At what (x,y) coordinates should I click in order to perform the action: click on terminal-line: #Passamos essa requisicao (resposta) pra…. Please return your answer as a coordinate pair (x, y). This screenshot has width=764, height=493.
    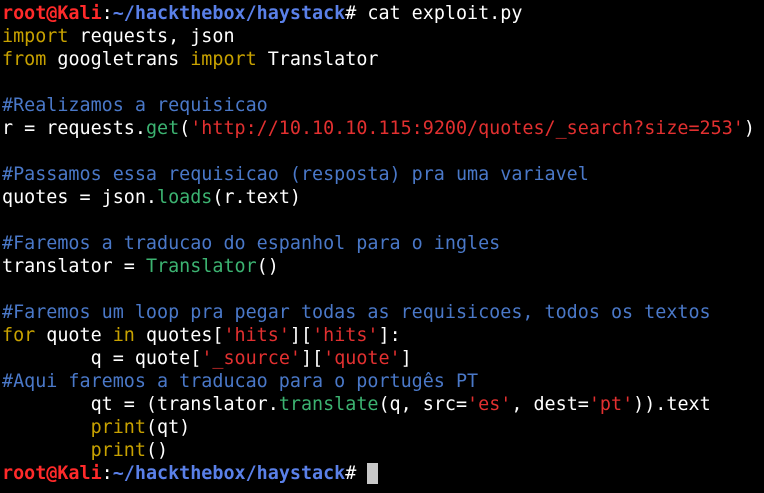
    Looking at the image, I should click on (383, 174).